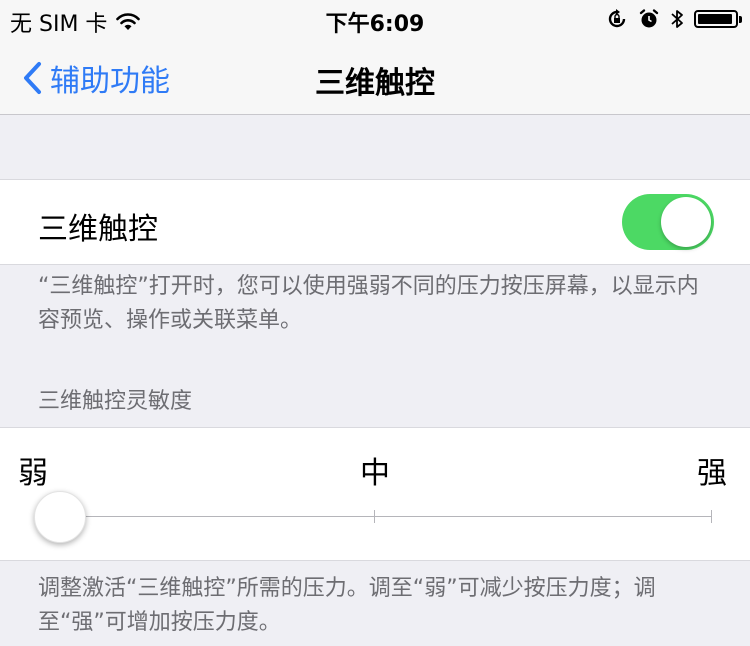 The width and height of the screenshot is (750, 646). I want to click on orientation-lock-icon, so click(617, 18).